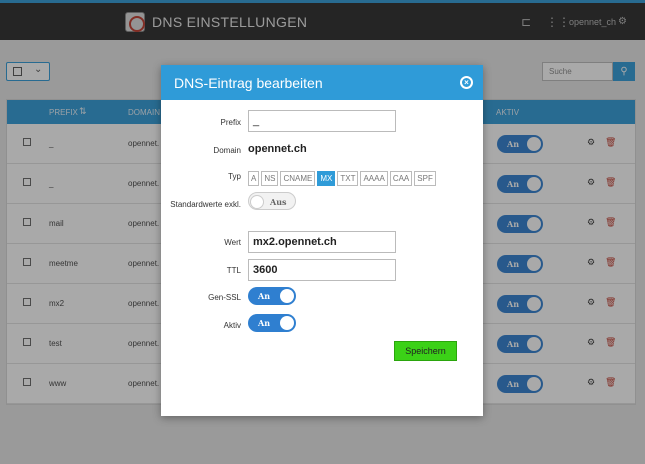 The width and height of the screenshot is (645, 464). What do you see at coordinates (348, 178) in the screenshot?
I see `type-option-txt: TXT` at bounding box center [348, 178].